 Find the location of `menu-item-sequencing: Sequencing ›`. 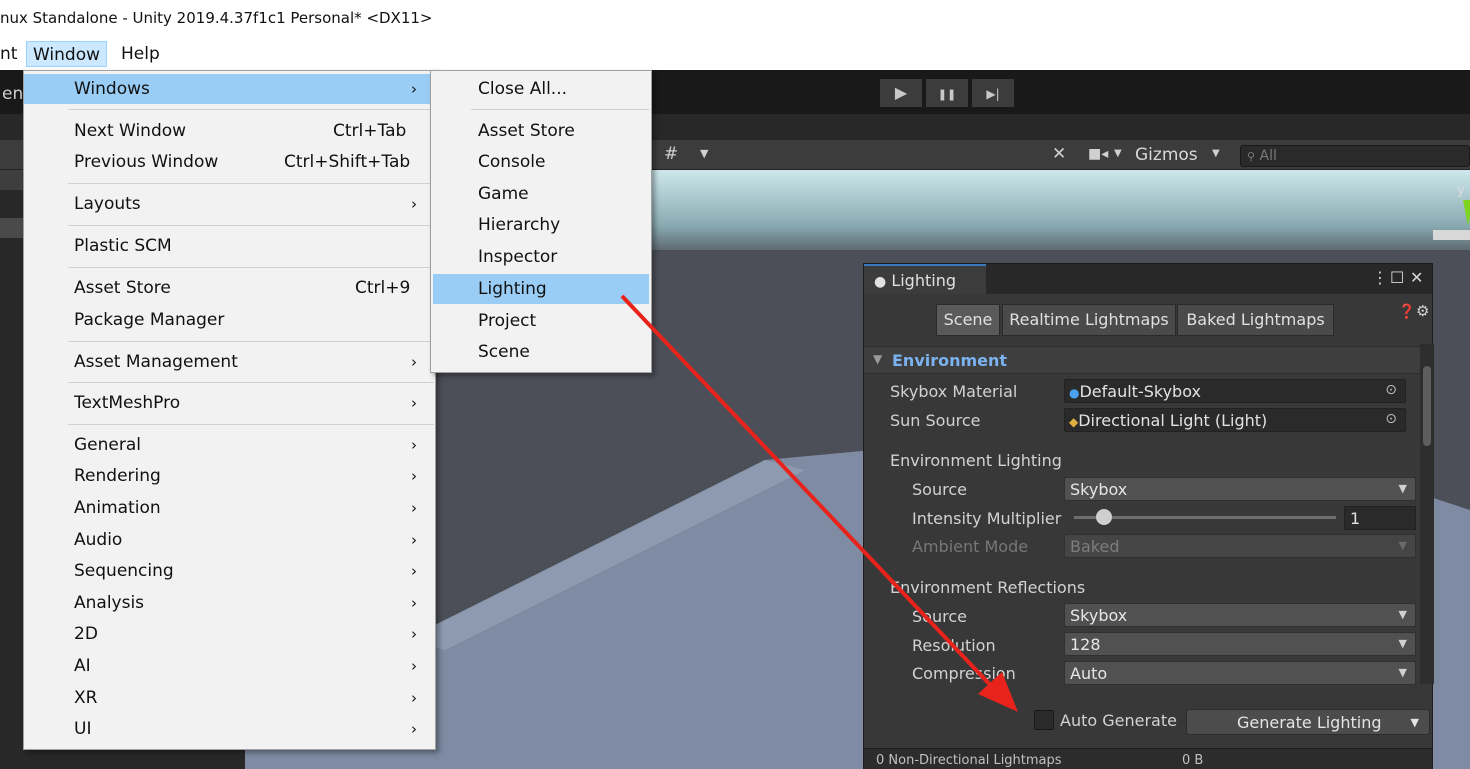

menu-item-sequencing: Sequencing › is located at coordinates (229, 571).